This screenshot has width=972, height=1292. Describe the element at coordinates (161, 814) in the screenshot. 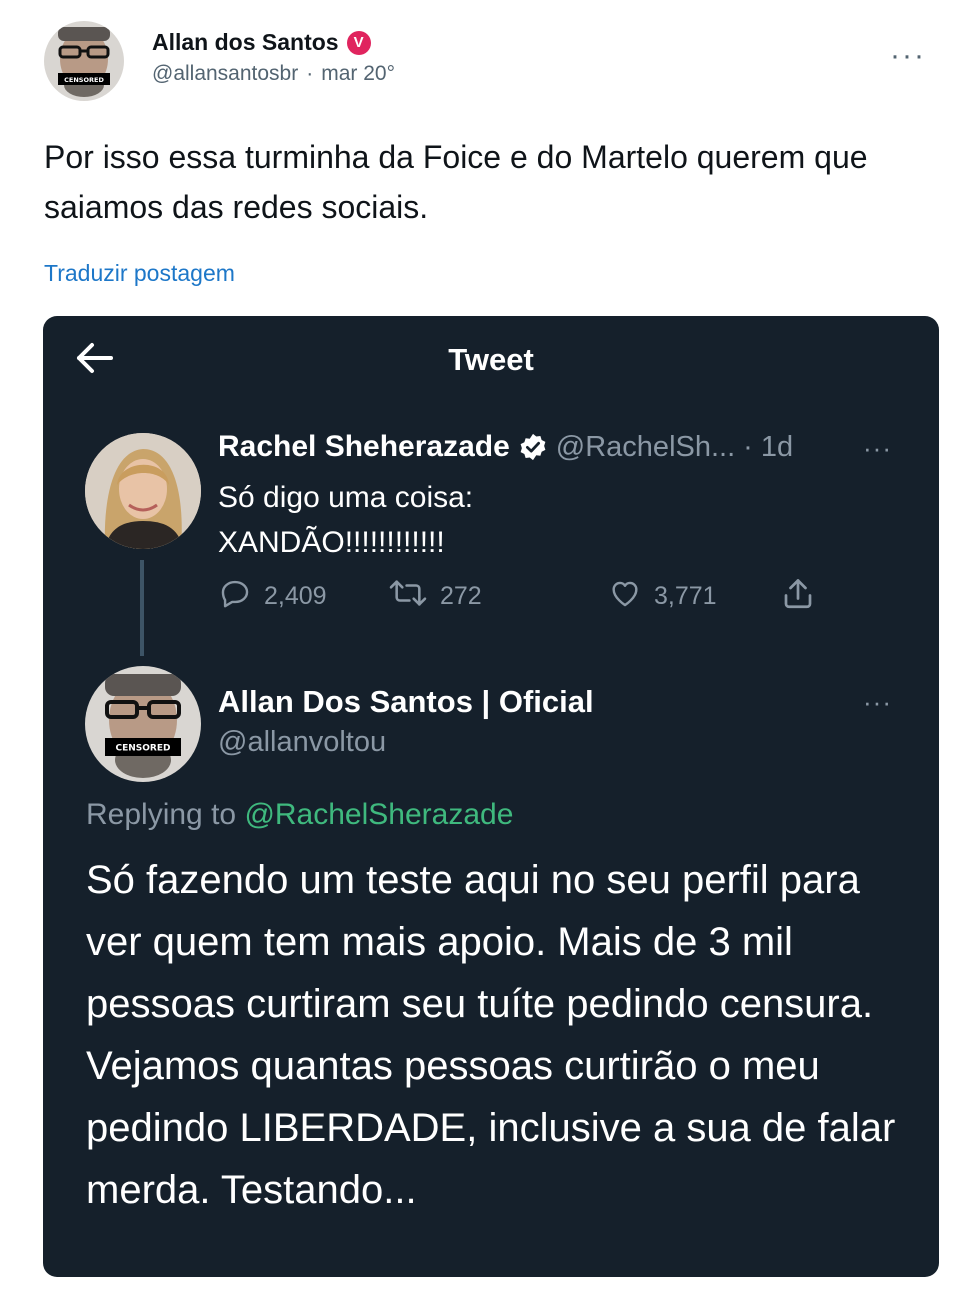

I see `replying-prefix: Replying to` at that location.